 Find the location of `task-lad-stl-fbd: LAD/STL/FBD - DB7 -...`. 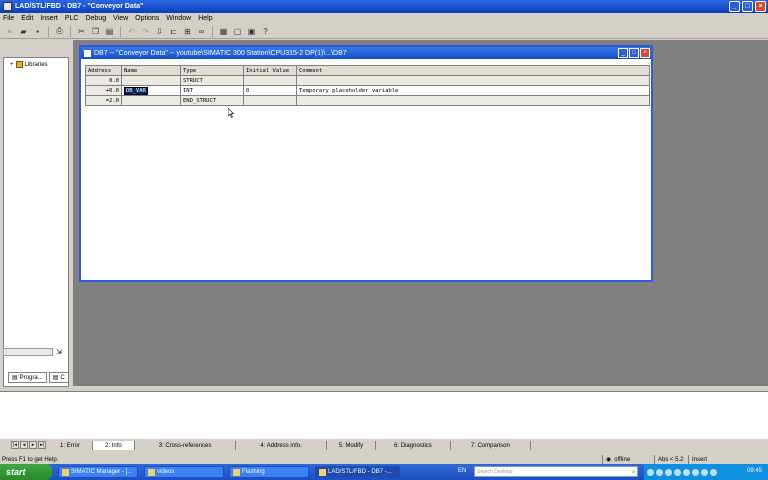

task-lad-stl-fbd: LAD/STL/FBD - DB7 -... is located at coordinates (357, 472).